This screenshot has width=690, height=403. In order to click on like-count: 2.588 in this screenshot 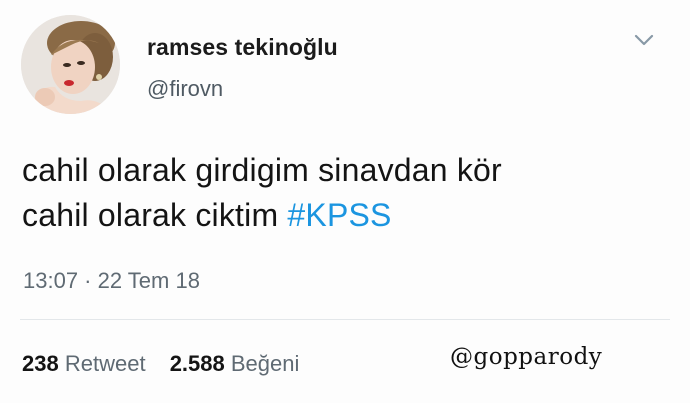, I will do `click(197, 363)`.